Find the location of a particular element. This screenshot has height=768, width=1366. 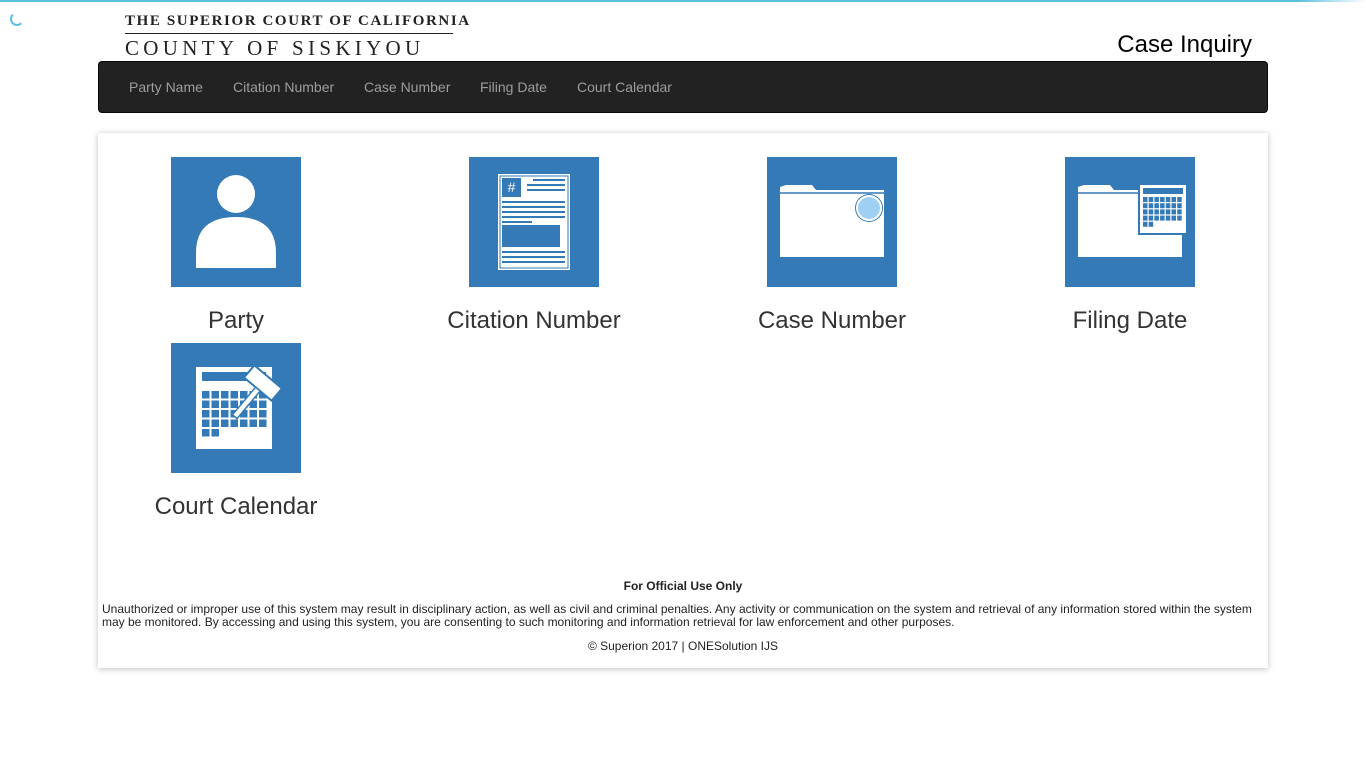

nav-party-name: Party Name is located at coordinates (166, 87).